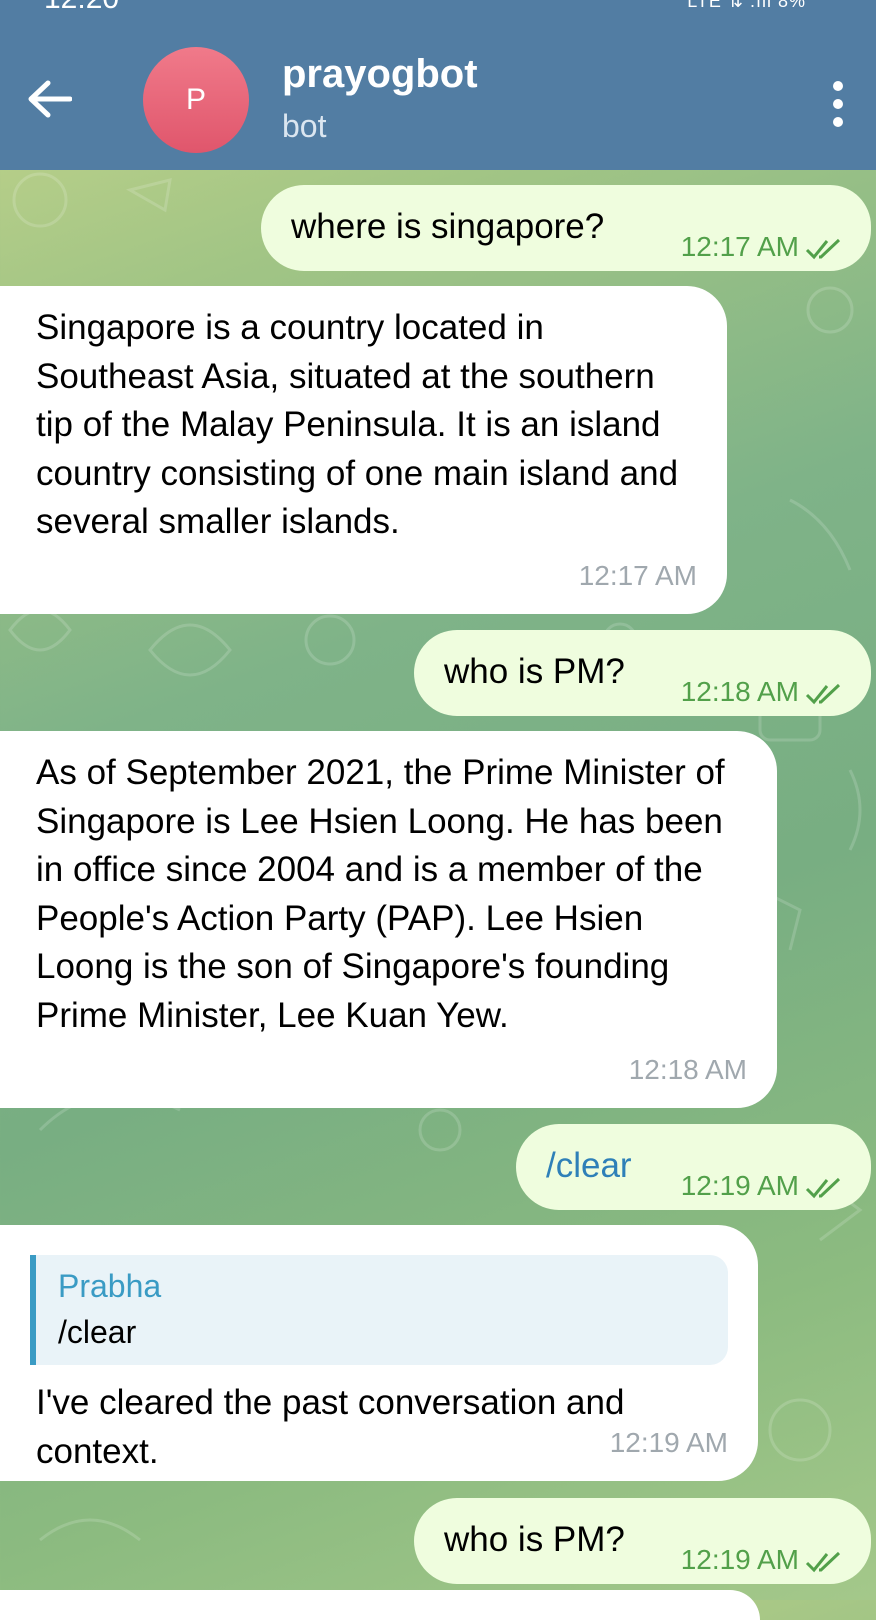  I want to click on status-time: 12:20, so click(81, 7).